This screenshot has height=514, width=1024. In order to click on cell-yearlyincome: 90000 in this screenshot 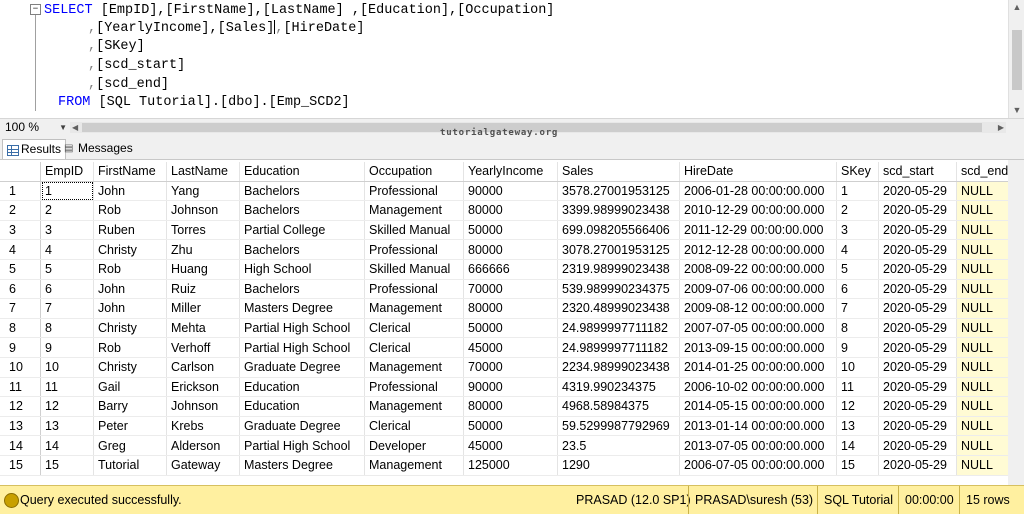, I will do `click(510, 387)`.